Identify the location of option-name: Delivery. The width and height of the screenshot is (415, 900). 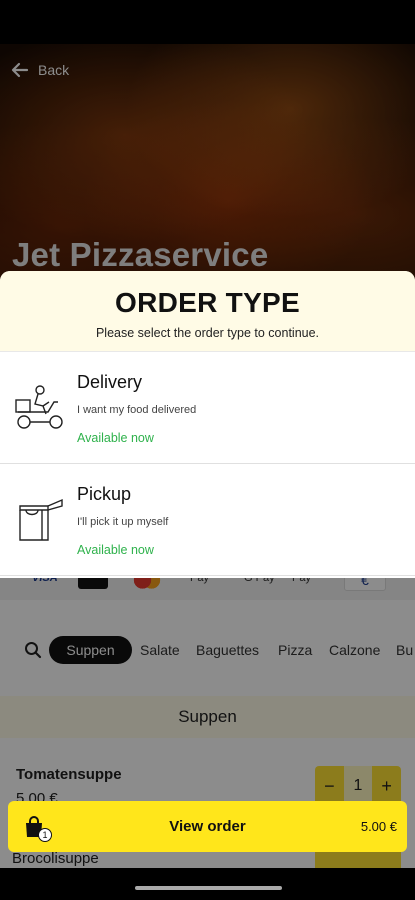
(110, 382).